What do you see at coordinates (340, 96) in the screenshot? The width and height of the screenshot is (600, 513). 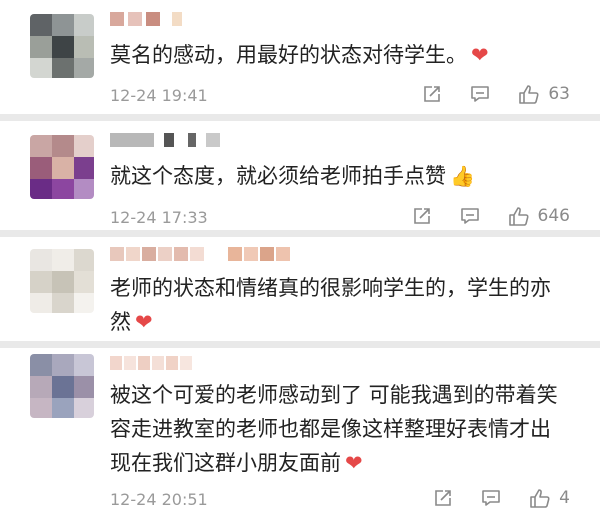 I see `comment-meta: 12-24 19:41 63` at bounding box center [340, 96].